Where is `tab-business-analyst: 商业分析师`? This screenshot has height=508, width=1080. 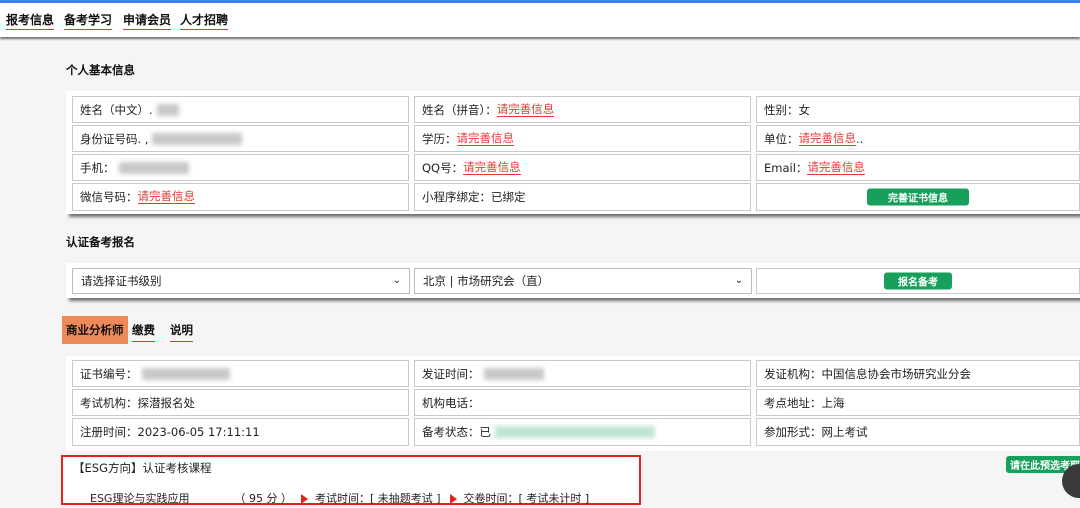
tab-business-analyst: 商业分析师 is located at coordinates (95, 330).